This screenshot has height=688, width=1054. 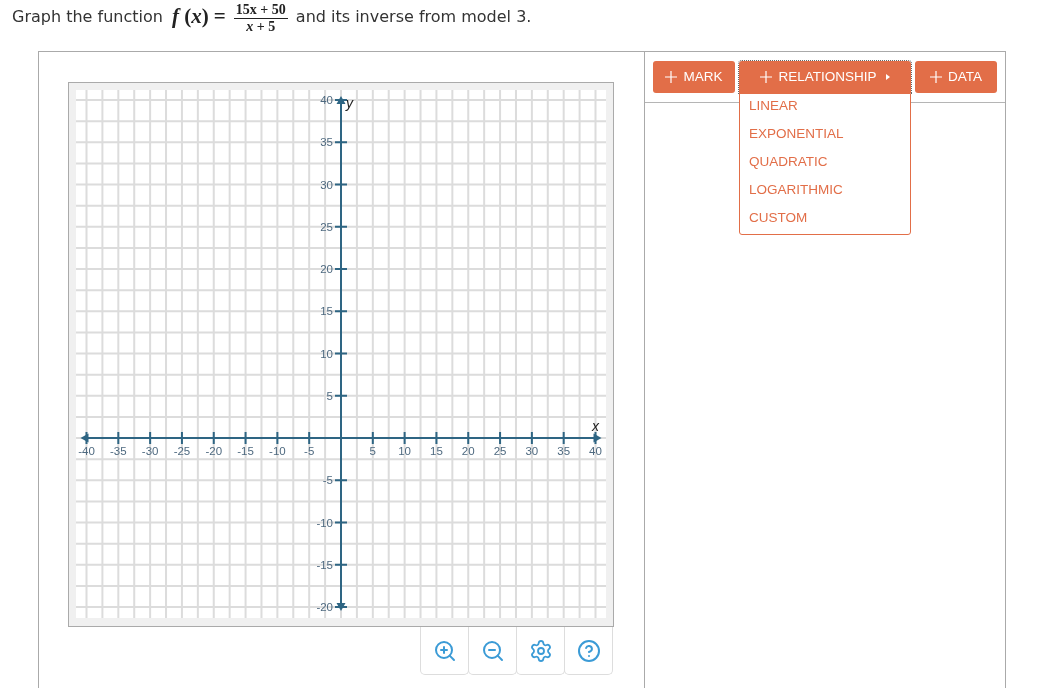 I want to click on zoom-in-icon, so click(x=444, y=650).